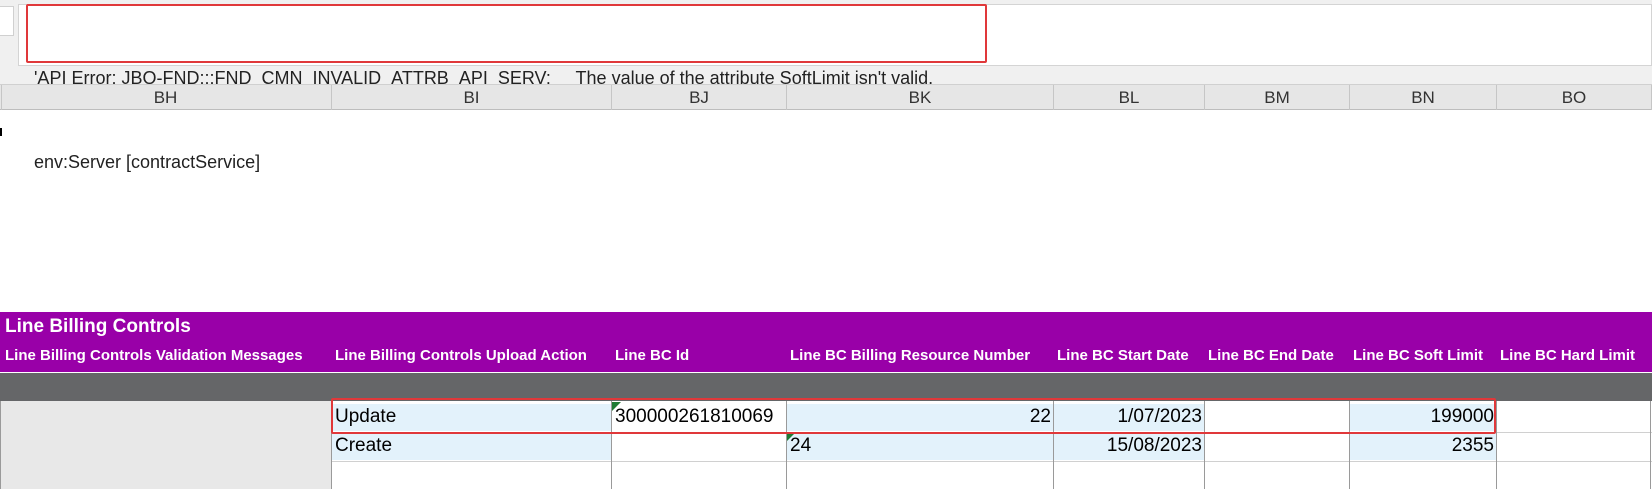  What do you see at coordinates (98, 326) in the screenshot?
I see `section-title: Line Billing Controls` at bounding box center [98, 326].